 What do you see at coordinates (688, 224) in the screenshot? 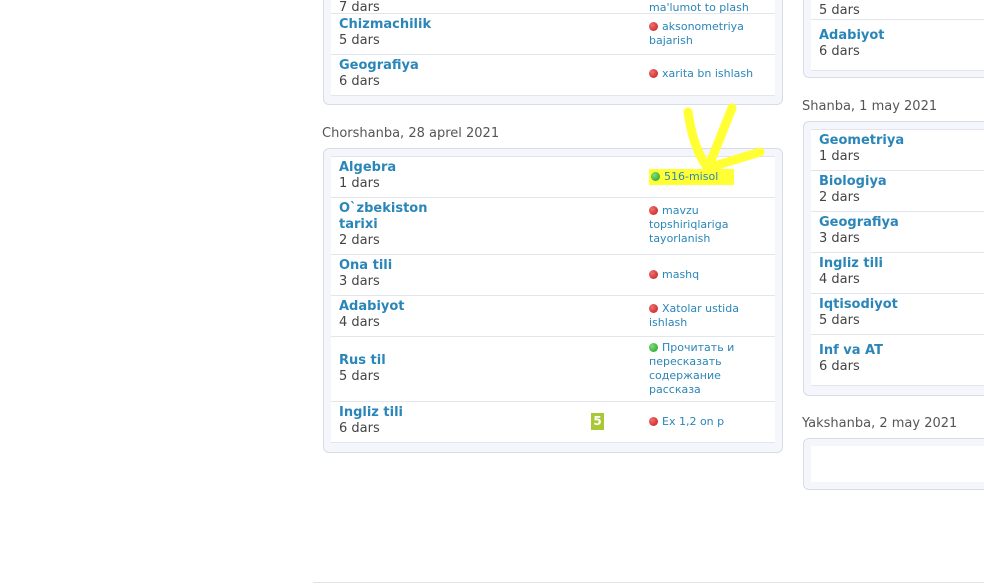
I see `homework-link: mavzu topshiriqlariga tayorlanish` at bounding box center [688, 224].